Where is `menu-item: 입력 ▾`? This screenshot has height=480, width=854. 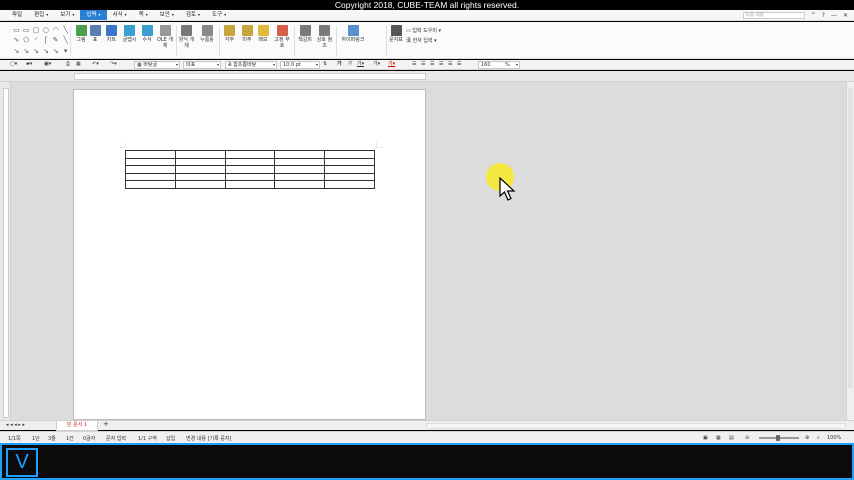 menu-item: 입력 ▾ is located at coordinates (93, 15).